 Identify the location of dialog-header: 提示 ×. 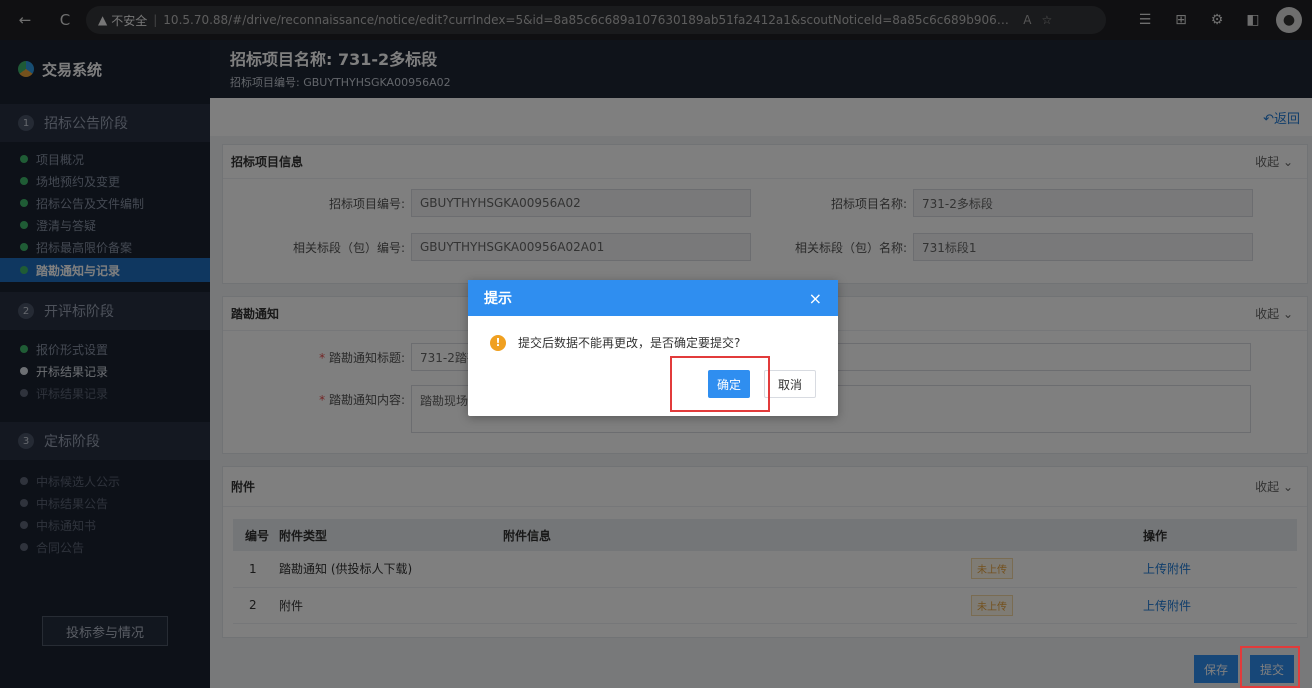
(653, 298).